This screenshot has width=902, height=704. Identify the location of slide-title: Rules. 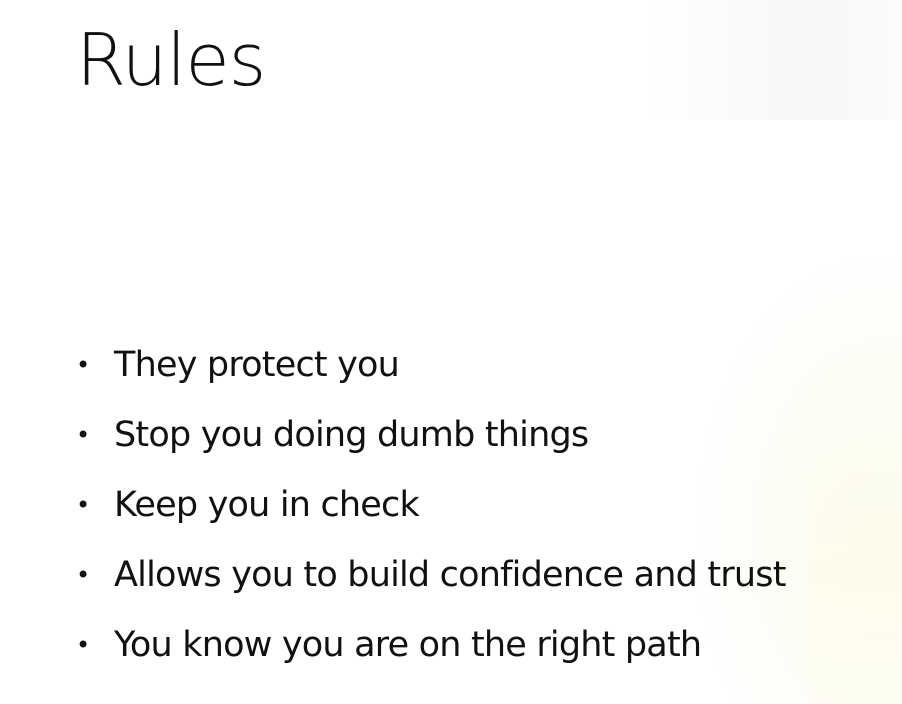
(171, 60).